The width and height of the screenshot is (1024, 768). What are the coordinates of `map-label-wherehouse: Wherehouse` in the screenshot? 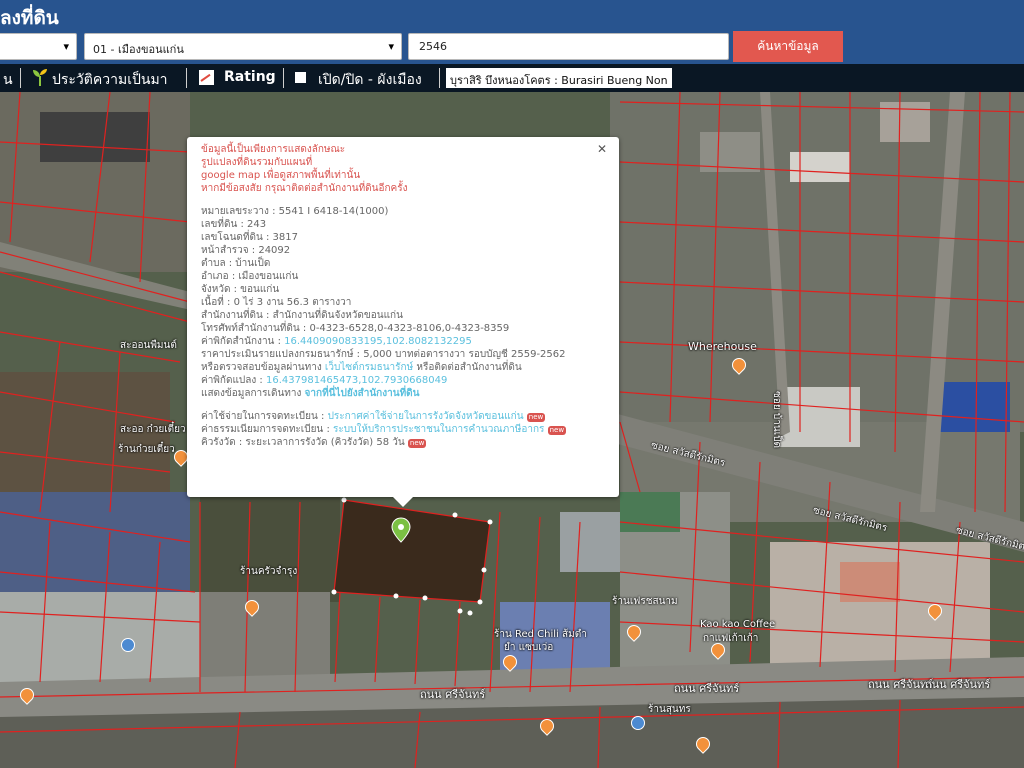 It's located at (722, 346).